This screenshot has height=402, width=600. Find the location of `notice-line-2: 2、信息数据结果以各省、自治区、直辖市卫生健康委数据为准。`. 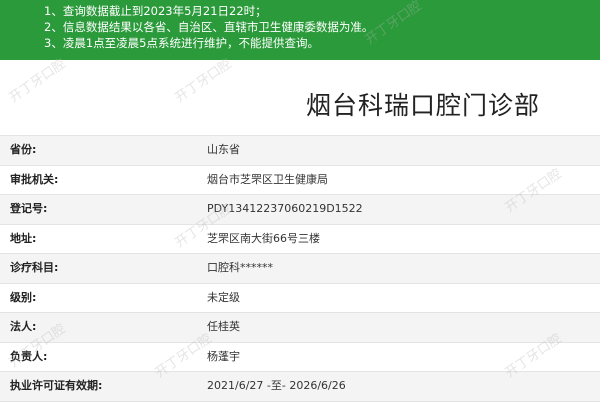

notice-line-2: 2、信息数据结果以各省、自治区、直辖市卫生健康委数据为准。 is located at coordinates (209, 27).